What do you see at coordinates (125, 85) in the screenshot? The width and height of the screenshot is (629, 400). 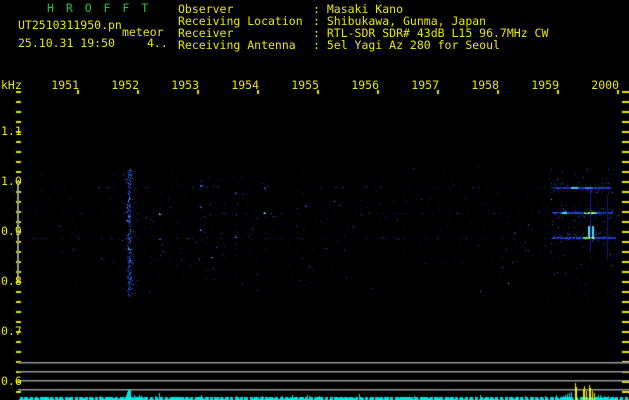 I see `time-axis-label: 1952` at bounding box center [125, 85].